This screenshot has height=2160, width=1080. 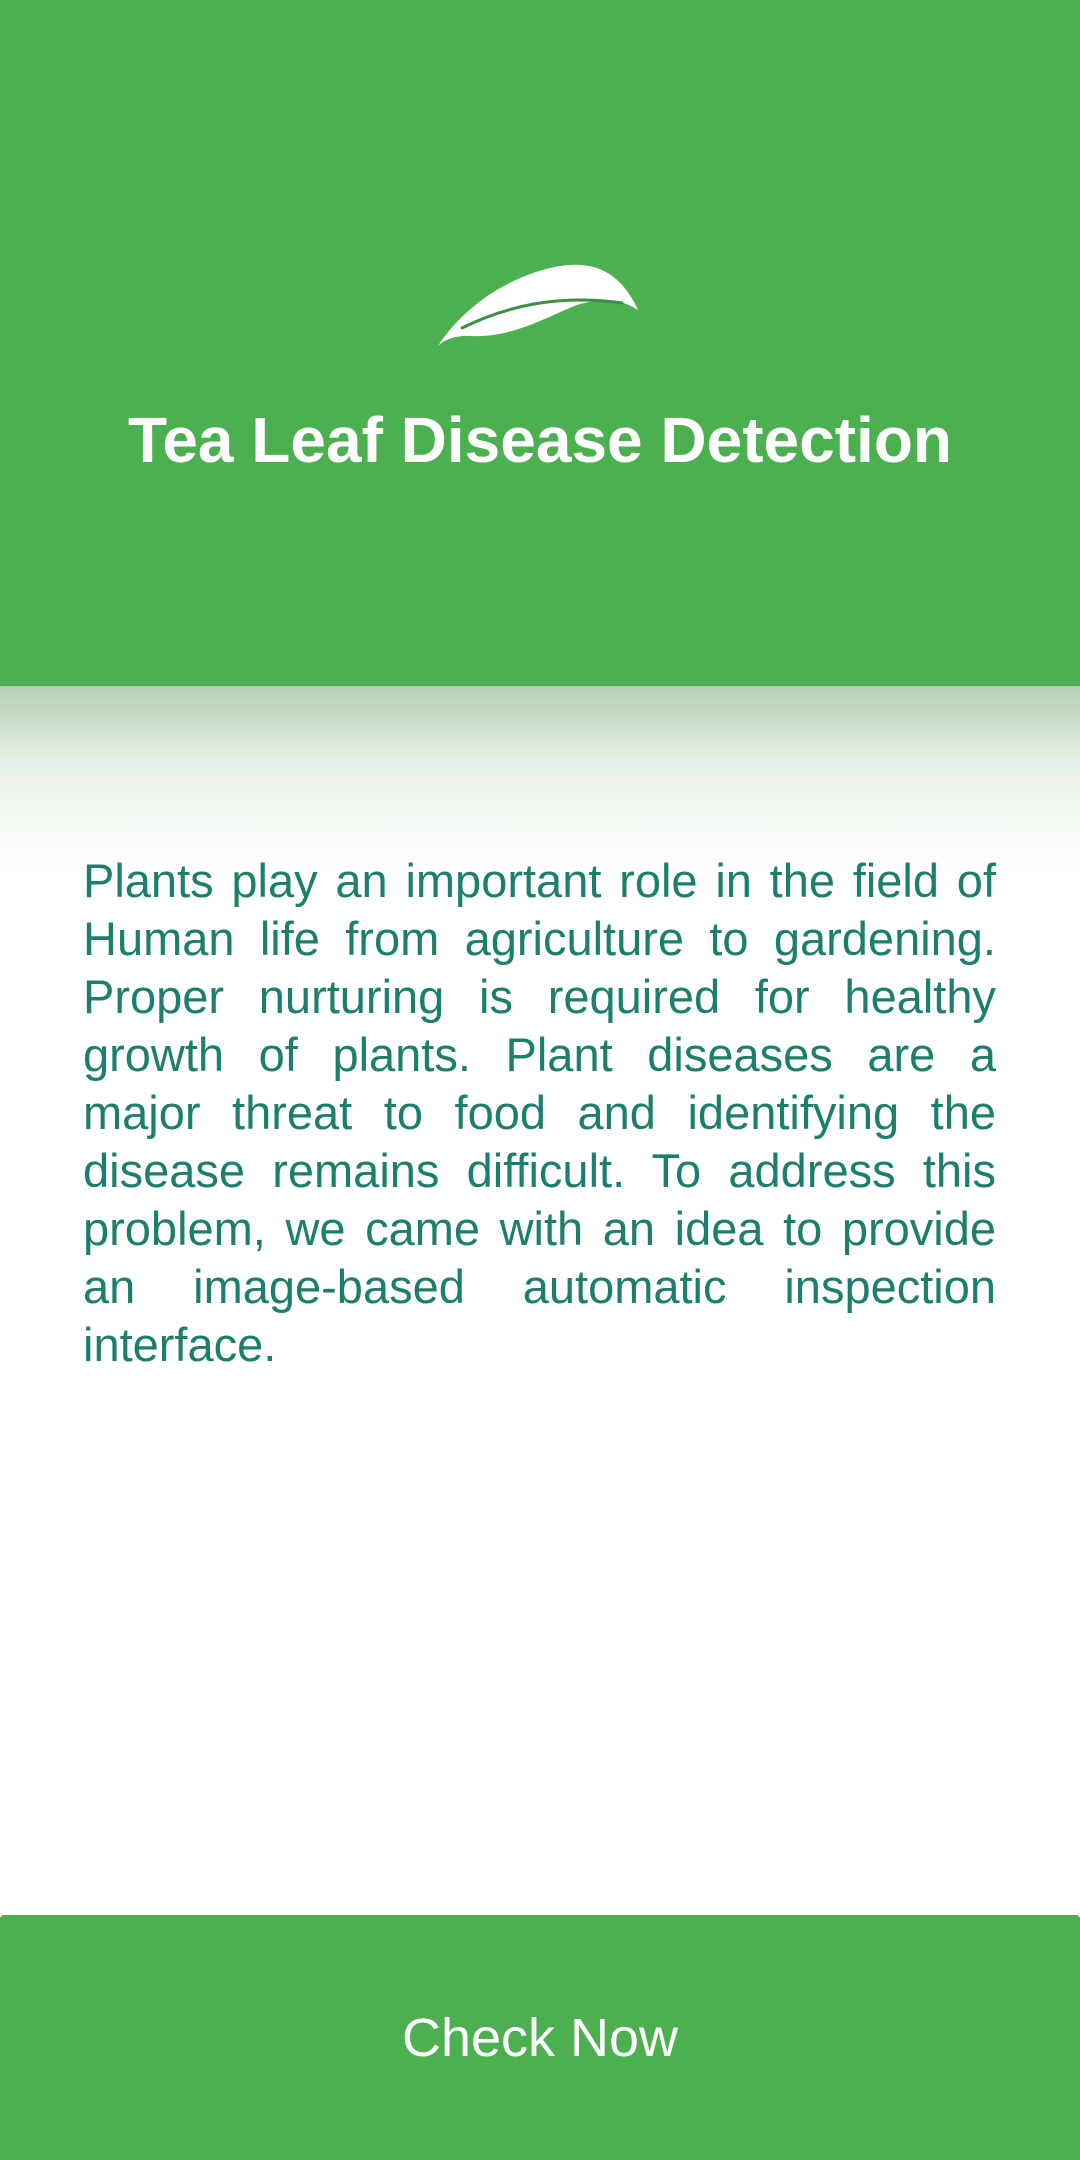 I want to click on header-shadow, so click(x=540, y=781).